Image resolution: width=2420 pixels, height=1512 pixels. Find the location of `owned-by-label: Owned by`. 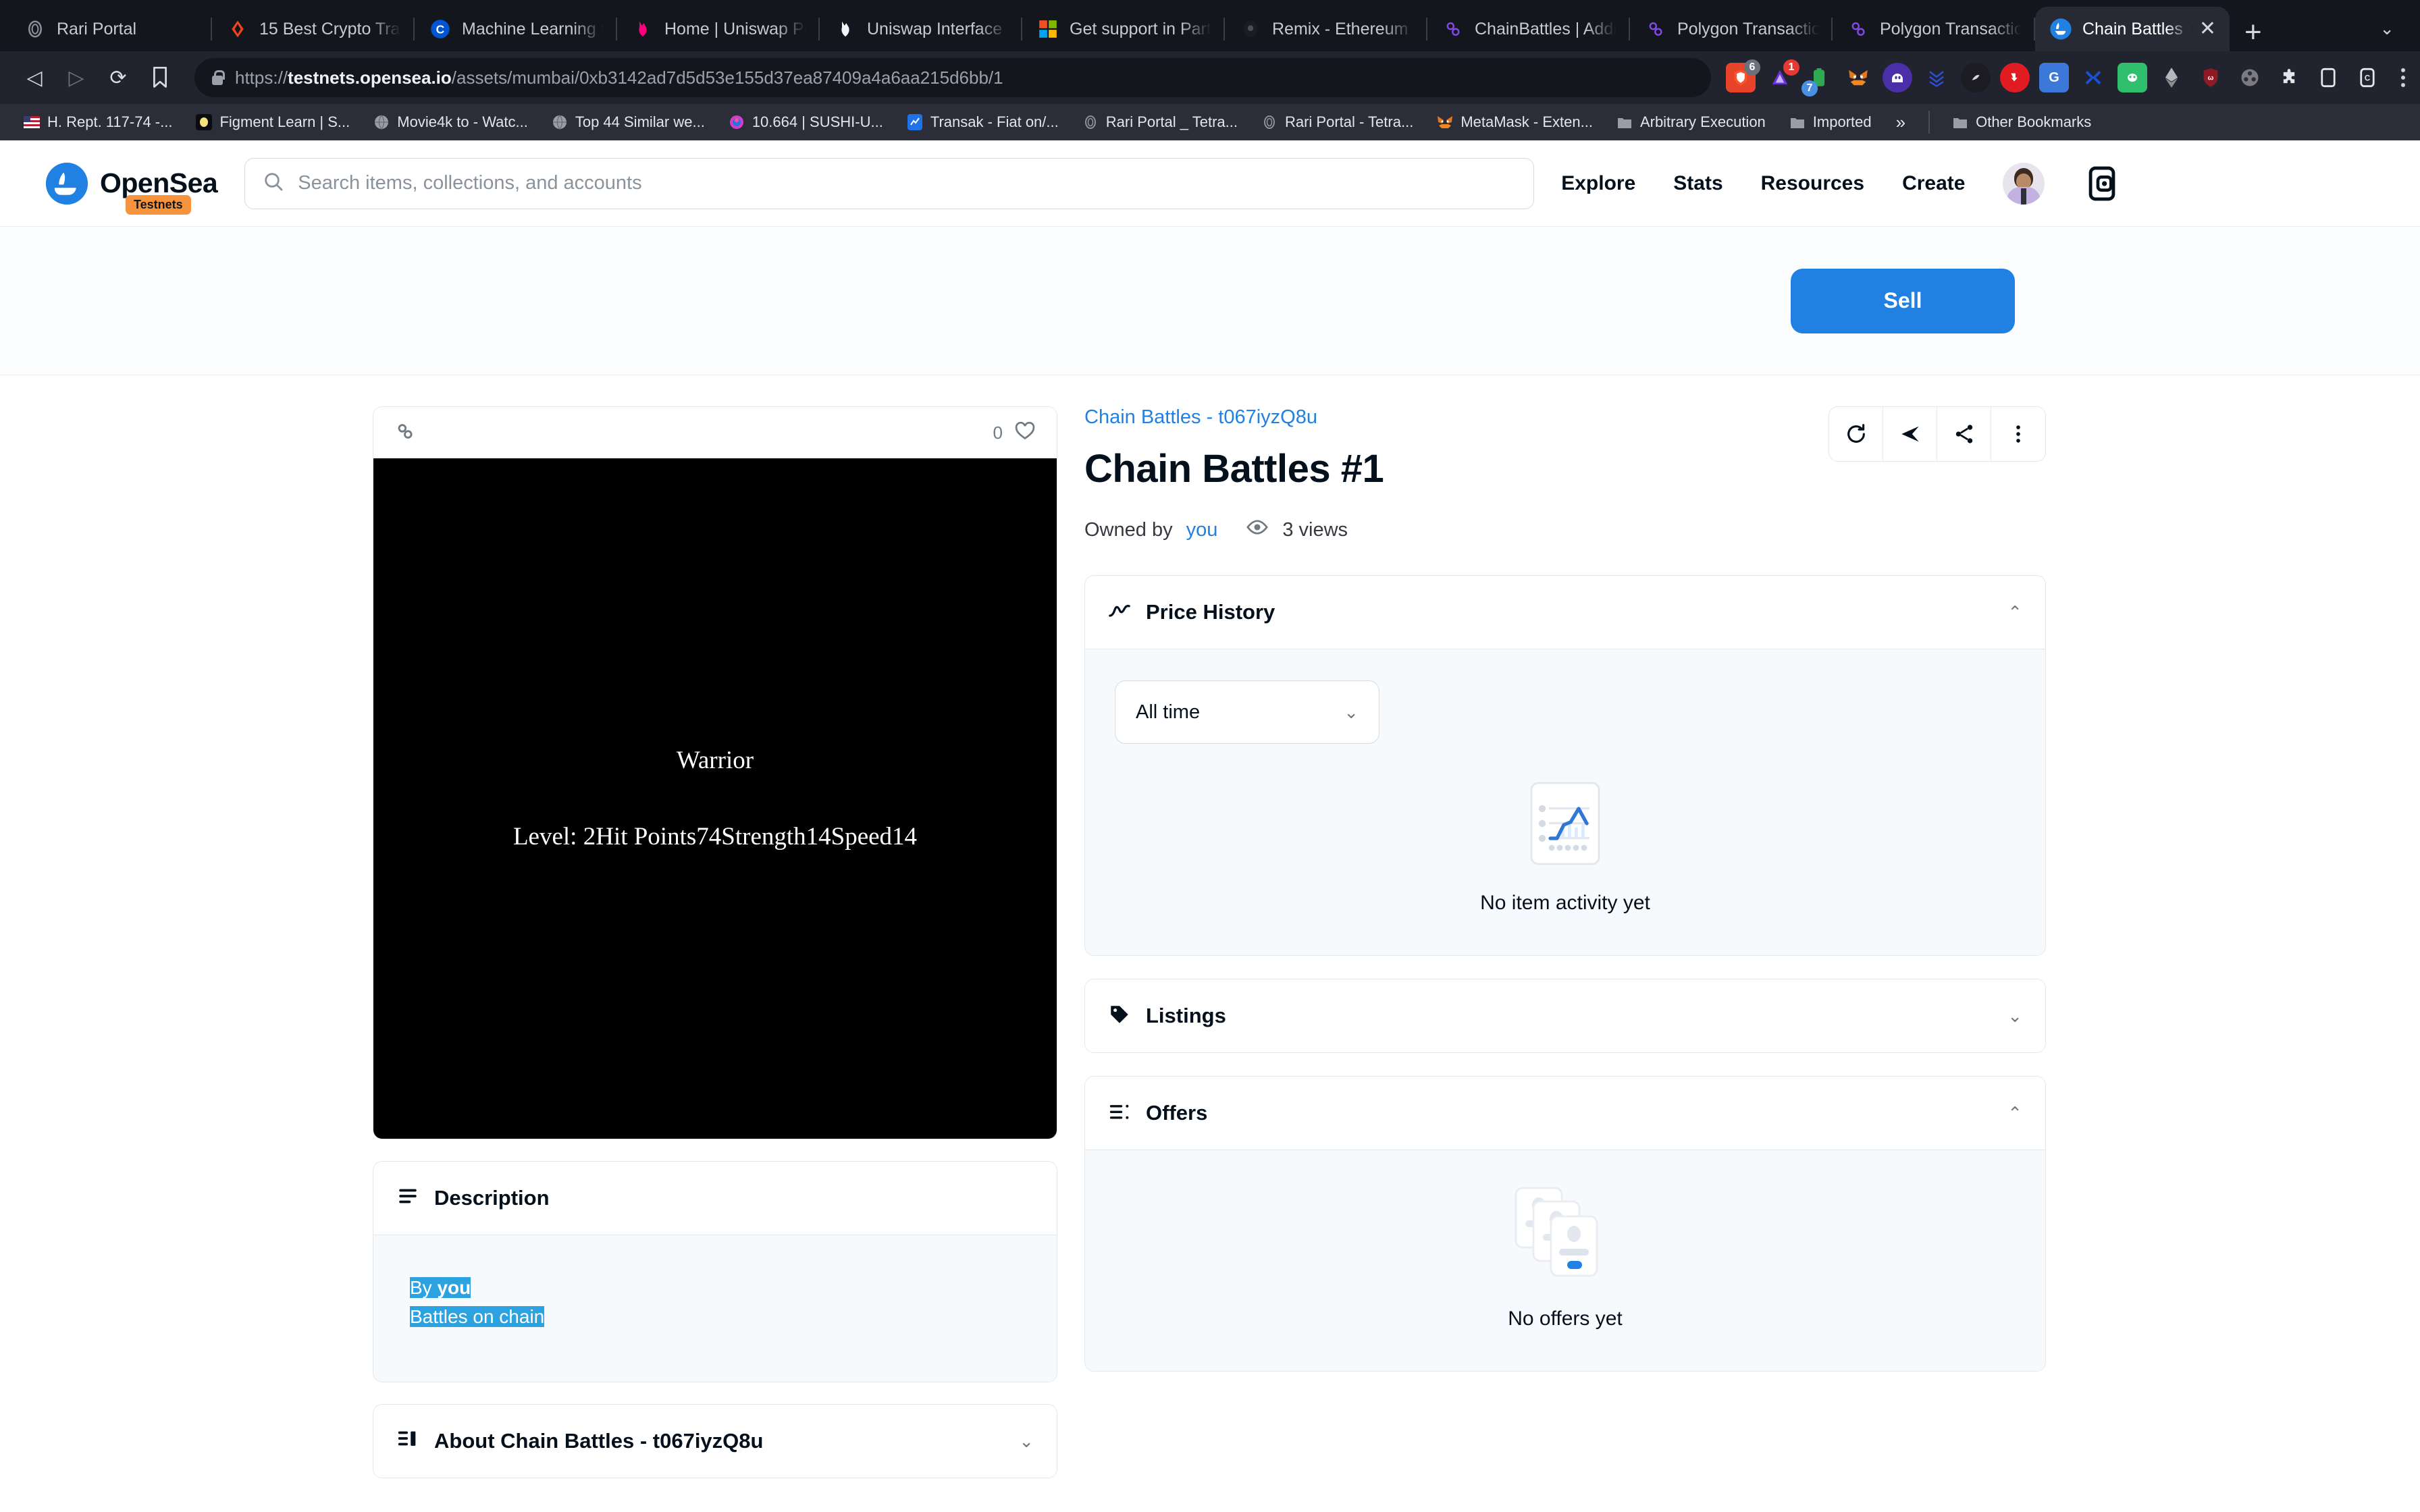

owned-by-label: Owned by is located at coordinates (1128, 529).